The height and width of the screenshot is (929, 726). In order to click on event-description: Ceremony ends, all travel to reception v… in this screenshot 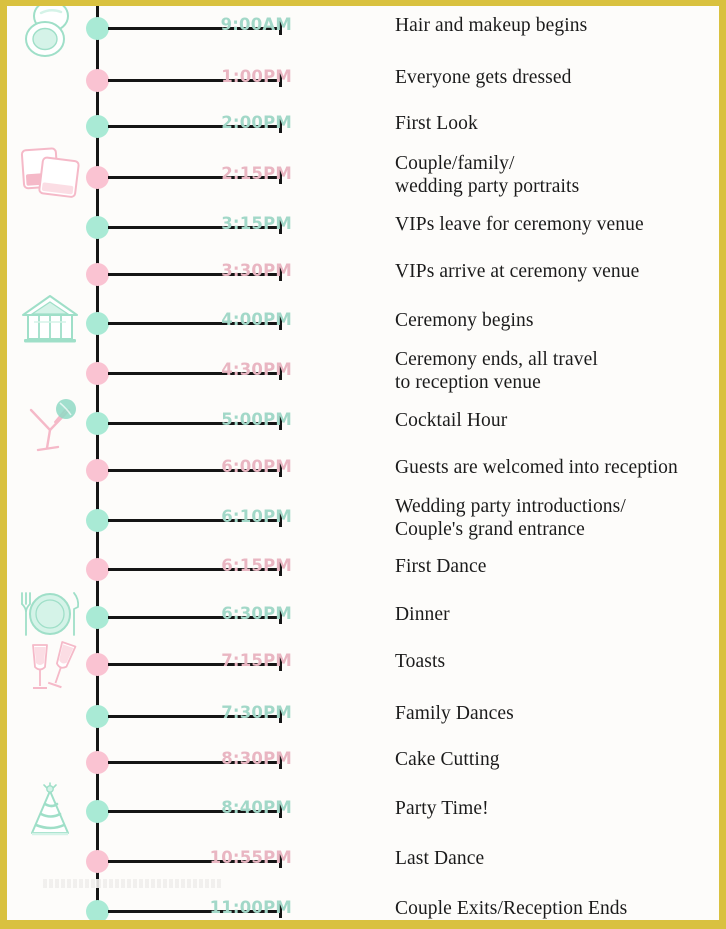, I will do `click(496, 371)`.